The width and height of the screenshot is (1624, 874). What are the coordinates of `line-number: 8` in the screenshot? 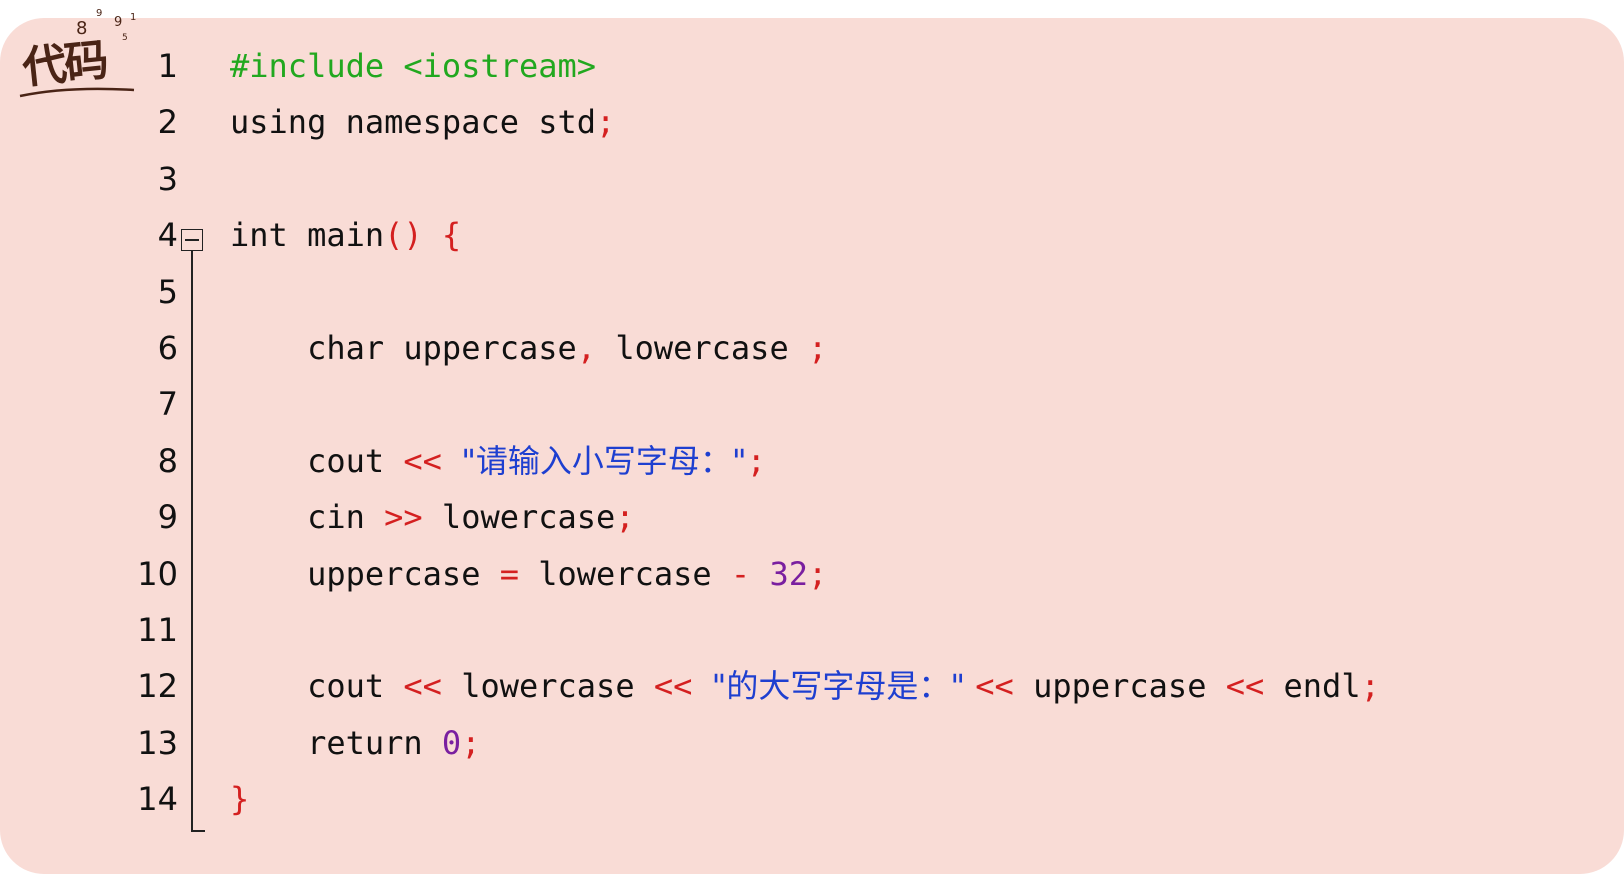 It's located at (167, 460).